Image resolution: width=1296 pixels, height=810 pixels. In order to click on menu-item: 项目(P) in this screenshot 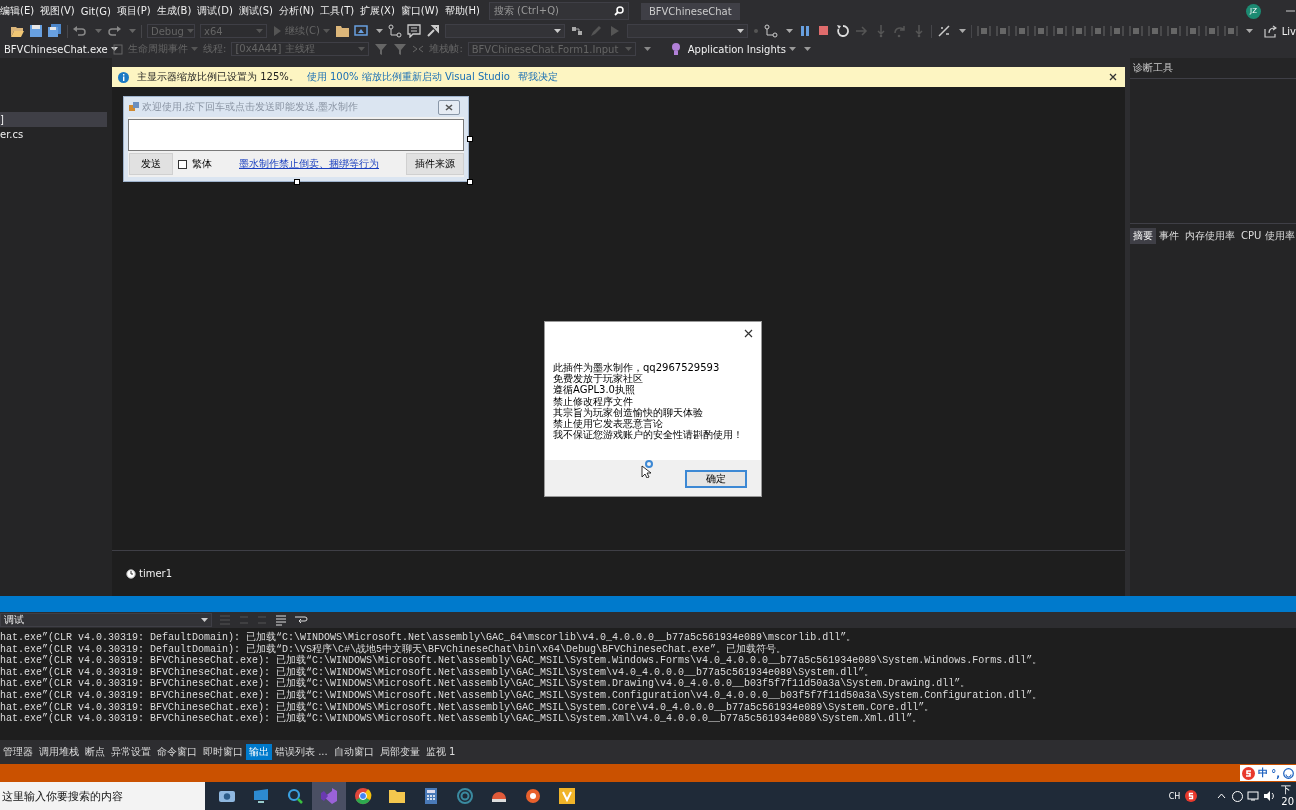, I will do `click(133, 11)`.